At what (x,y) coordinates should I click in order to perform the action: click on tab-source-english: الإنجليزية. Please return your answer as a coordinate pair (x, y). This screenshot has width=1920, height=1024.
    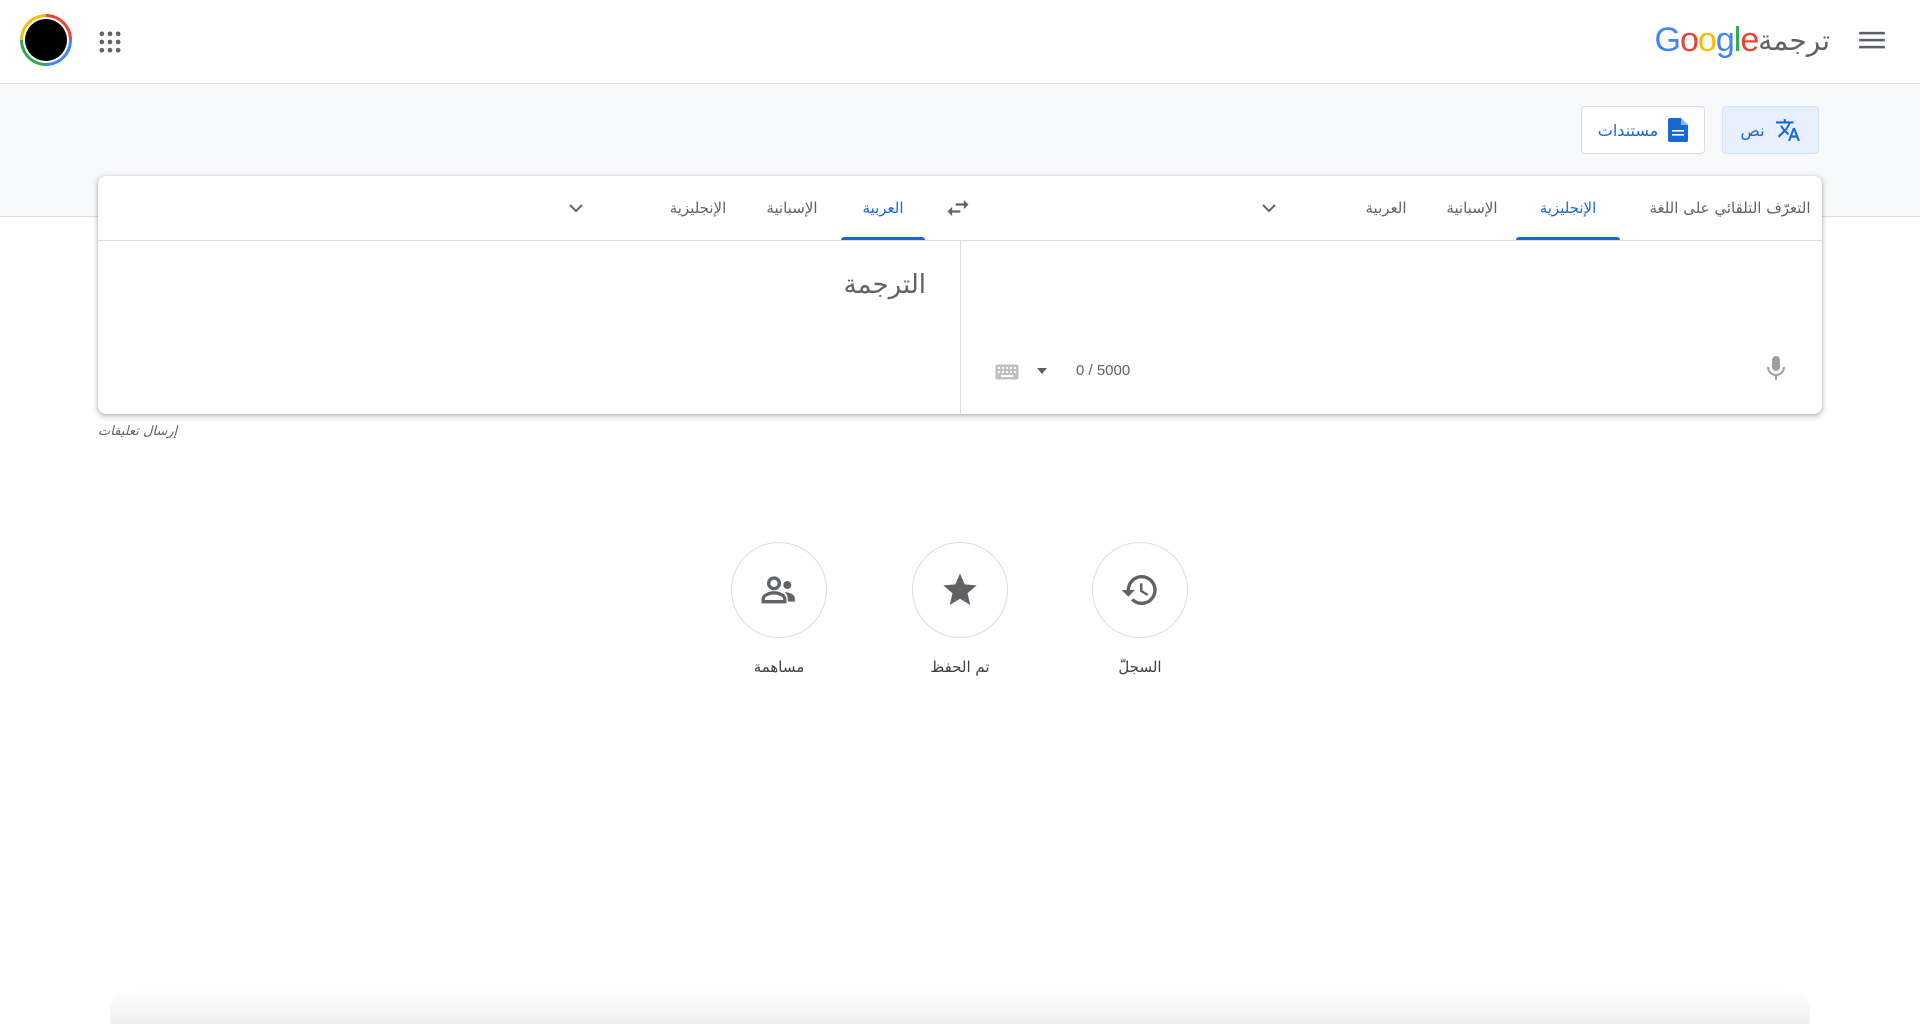
    Looking at the image, I should click on (1568, 208).